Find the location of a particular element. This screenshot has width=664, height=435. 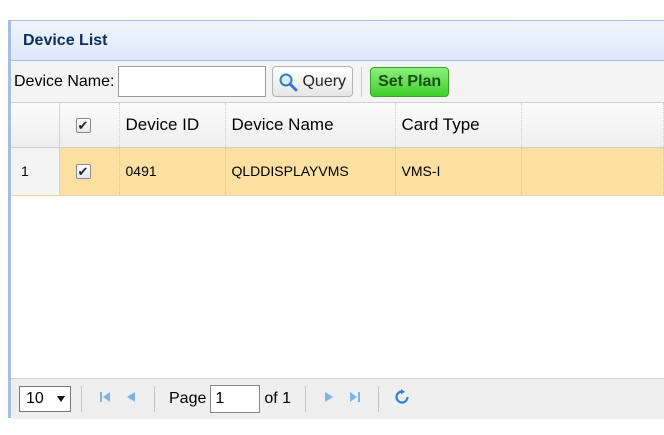

column-header-card-type: Card Type is located at coordinates (458, 125).